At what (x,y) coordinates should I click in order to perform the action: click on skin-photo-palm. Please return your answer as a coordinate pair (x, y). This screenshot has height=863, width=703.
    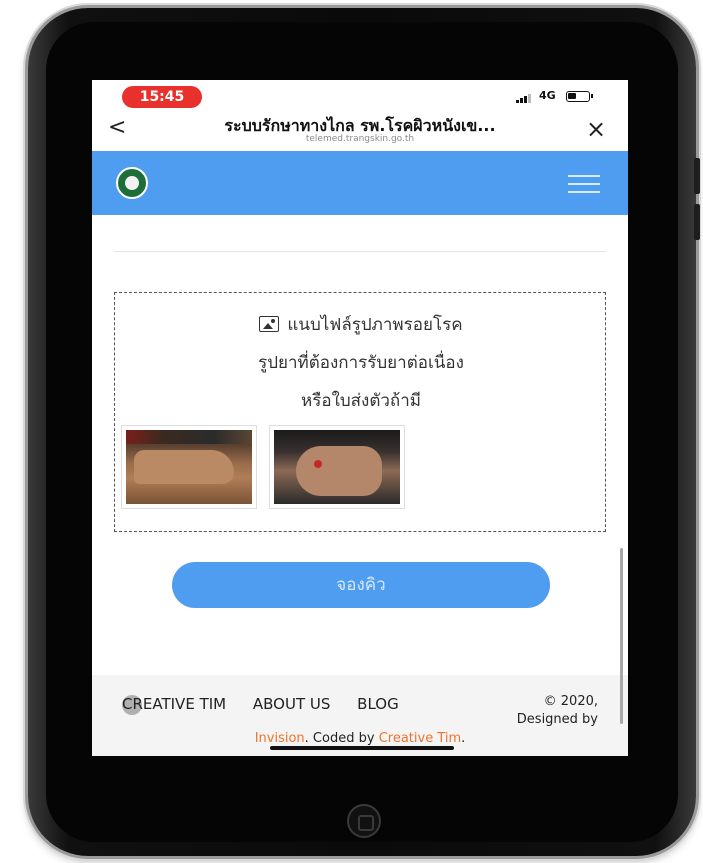
    Looking at the image, I should click on (337, 467).